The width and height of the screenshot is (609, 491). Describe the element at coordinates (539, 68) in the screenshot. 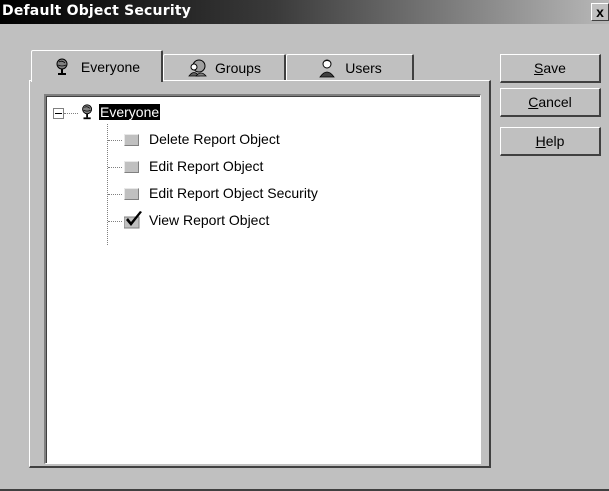

I see `save-mnemonic: S` at that location.